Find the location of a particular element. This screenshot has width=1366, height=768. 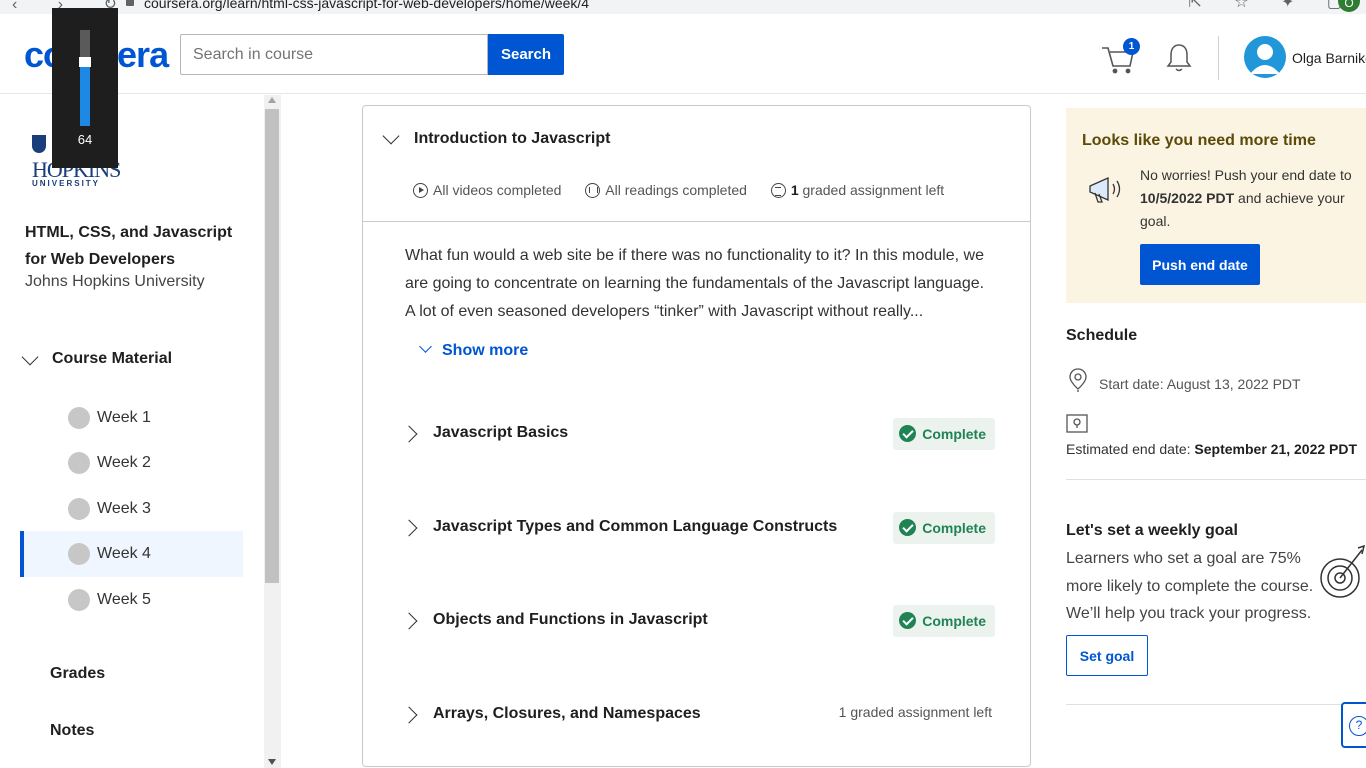

schedule-title: Schedule is located at coordinates (1102, 335).